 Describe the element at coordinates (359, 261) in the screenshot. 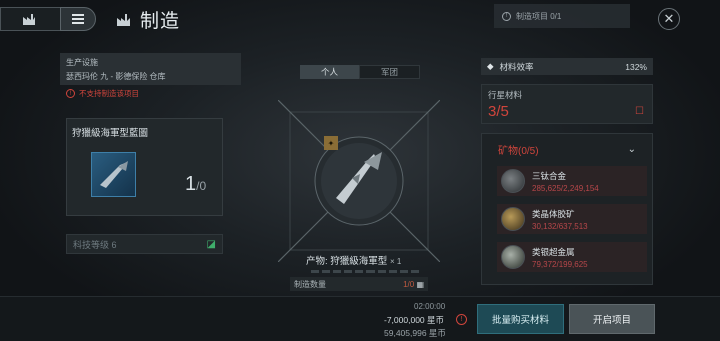

I see `product-name: 狩獵級海軍型` at that location.